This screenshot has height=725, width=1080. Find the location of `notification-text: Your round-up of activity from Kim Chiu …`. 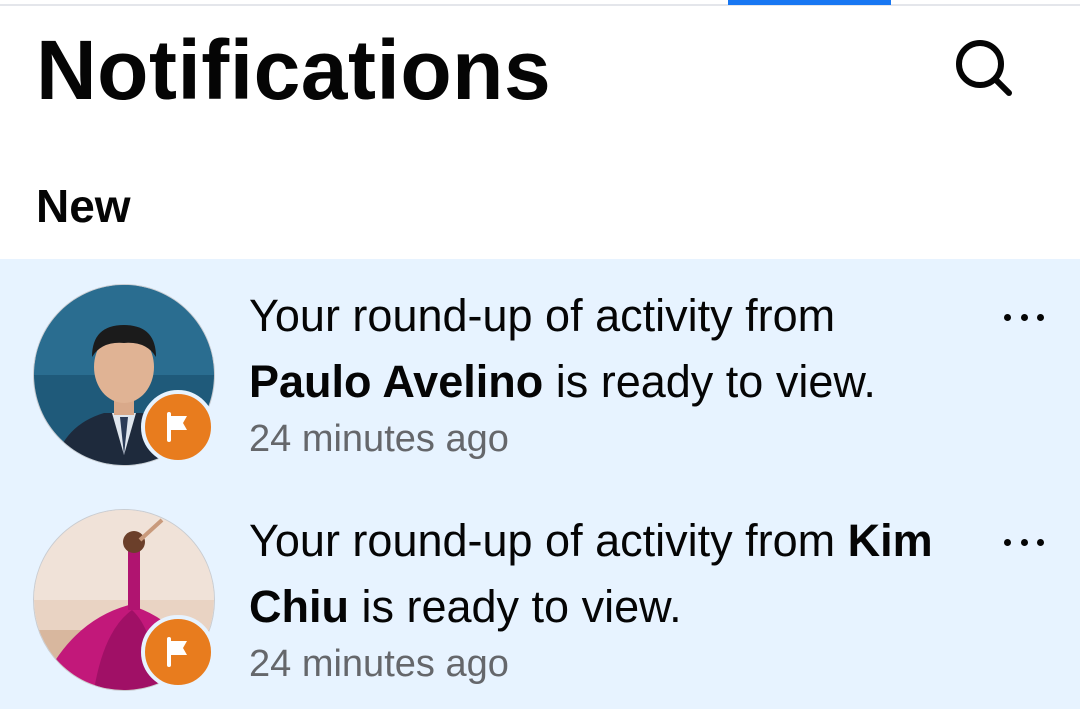

notification-text: Your round-up of activity from Kim Chiu … is located at coordinates (609, 574).